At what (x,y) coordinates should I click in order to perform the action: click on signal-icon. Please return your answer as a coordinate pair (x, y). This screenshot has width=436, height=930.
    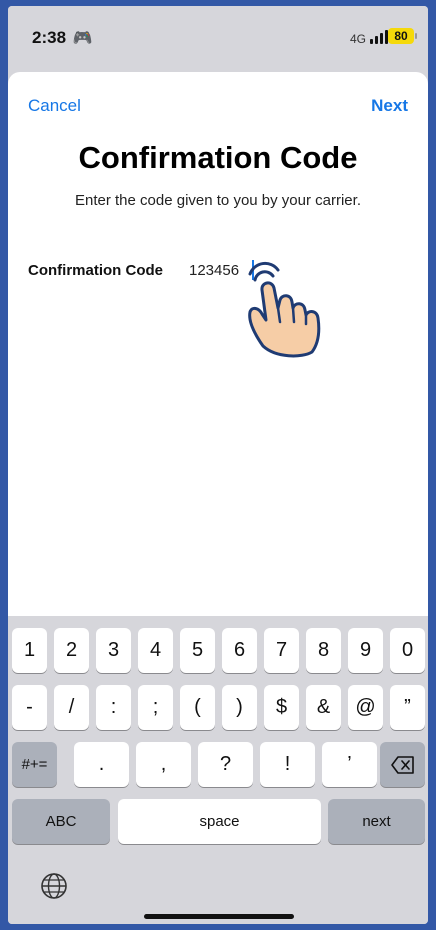
    Looking at the image, I should click on (379, 37).